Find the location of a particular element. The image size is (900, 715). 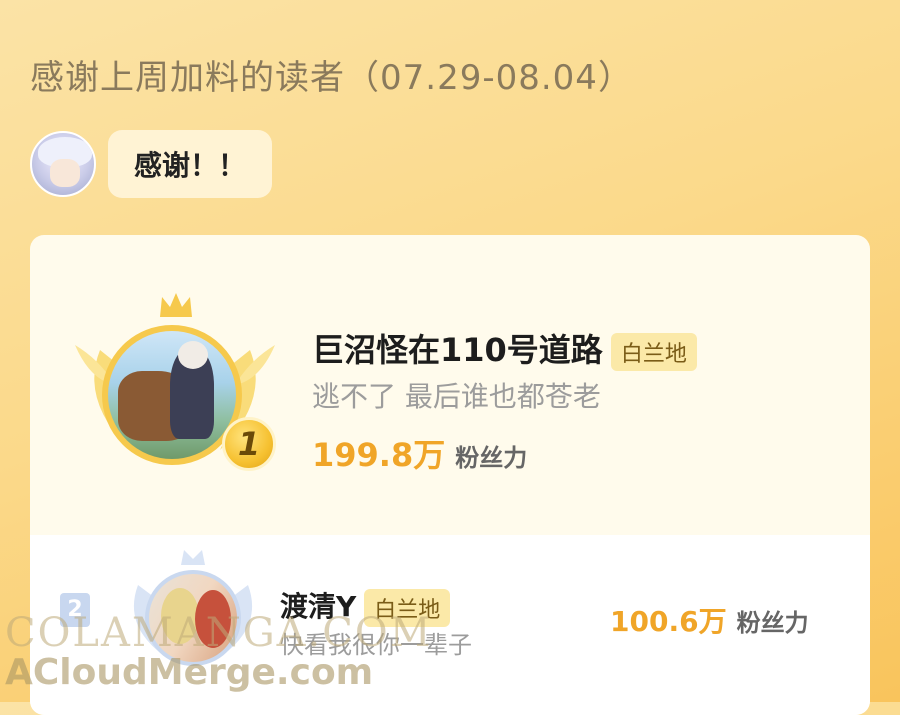

author-avatar is located at coordinates (63, 164).